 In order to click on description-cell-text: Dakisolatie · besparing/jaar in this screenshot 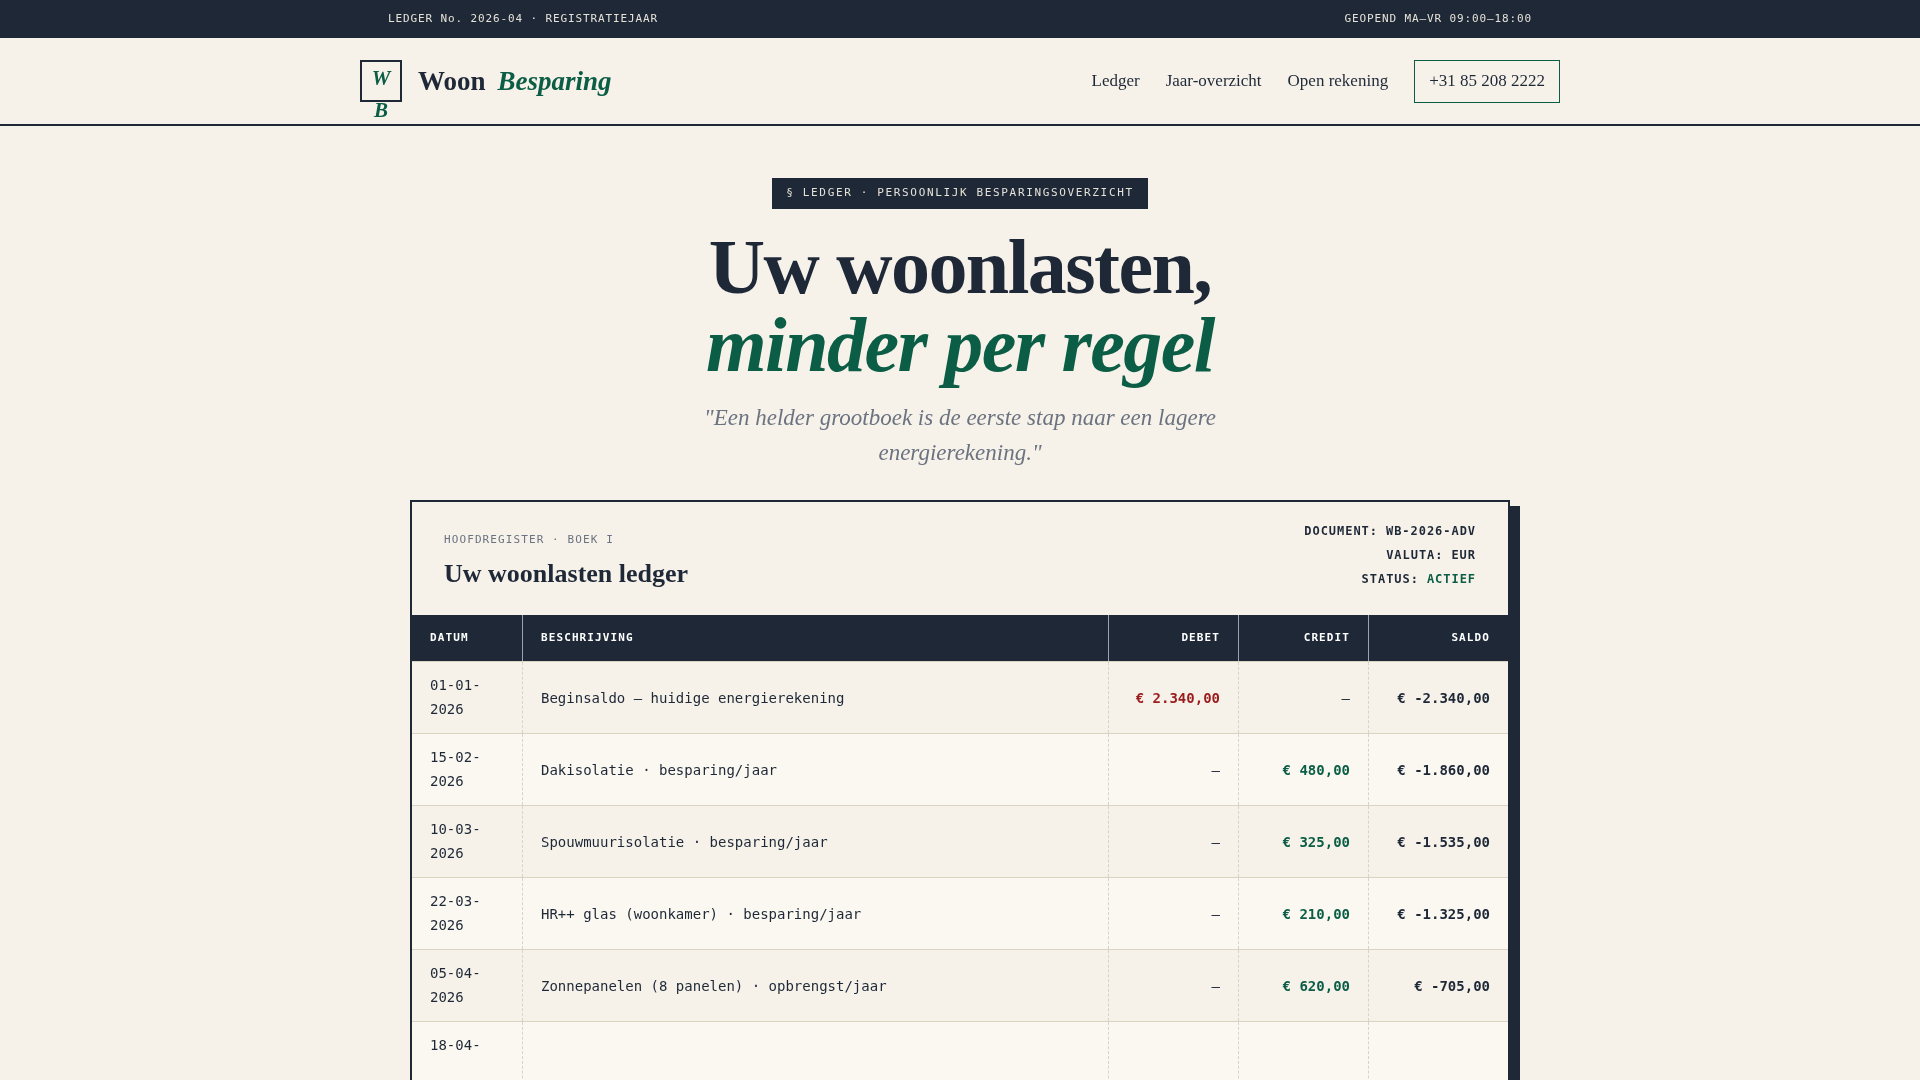, I will do `click(659, 770)`.